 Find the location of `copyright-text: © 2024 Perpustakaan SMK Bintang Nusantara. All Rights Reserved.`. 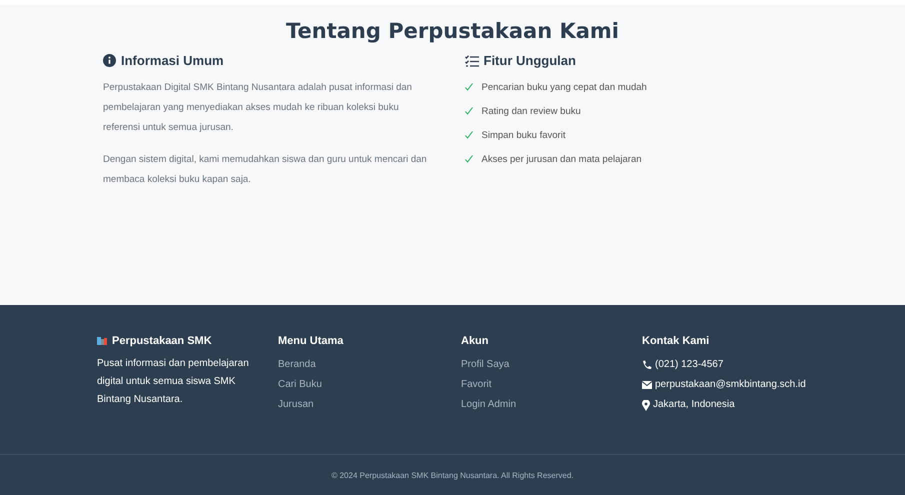

copyright-text: © 2024 Perpustakaan SMK Bintang Nusantara. All Rights Reserved. is located at coordinates (452, 475).